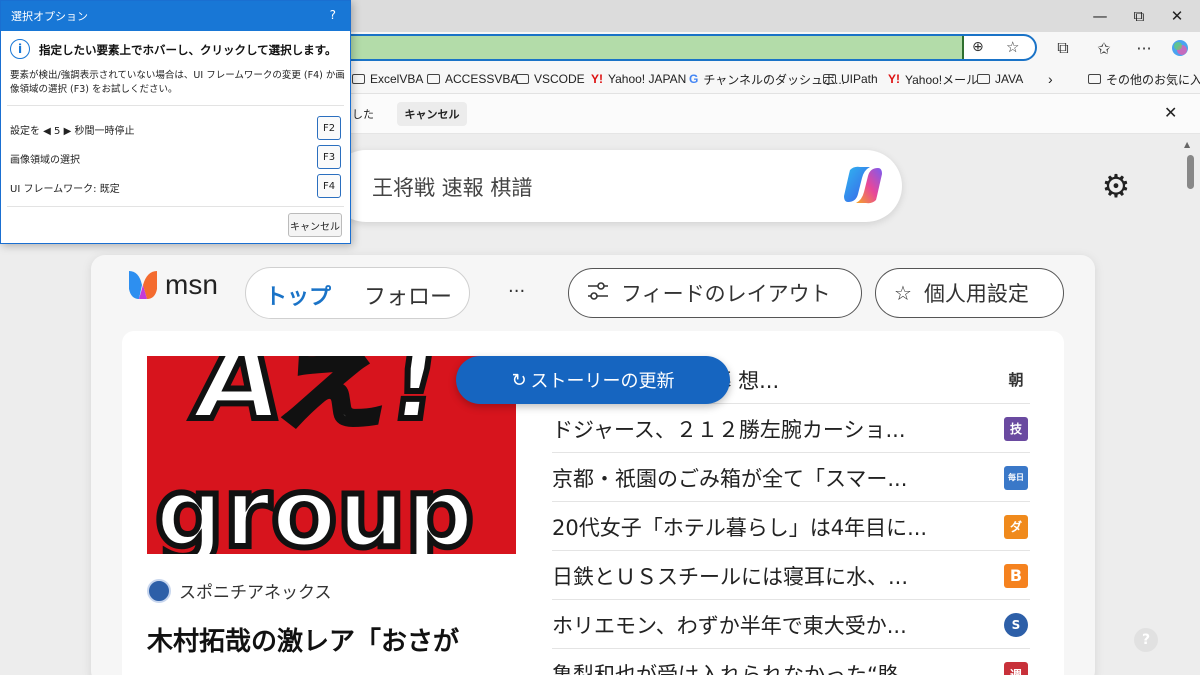 The width and height of the screenshot is (1200, 675). I want to click on source-logo-icon: 技, so click(1016, 428).